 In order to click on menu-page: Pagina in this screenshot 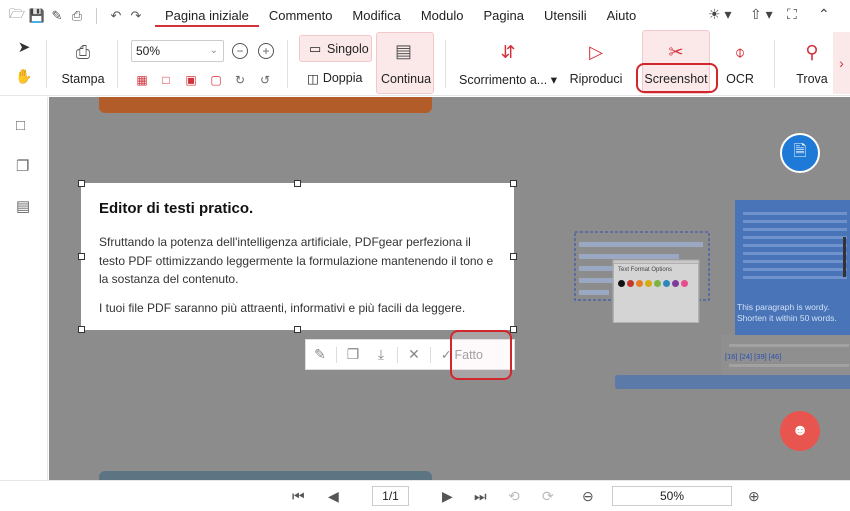, I will do `click(503, 16)`.